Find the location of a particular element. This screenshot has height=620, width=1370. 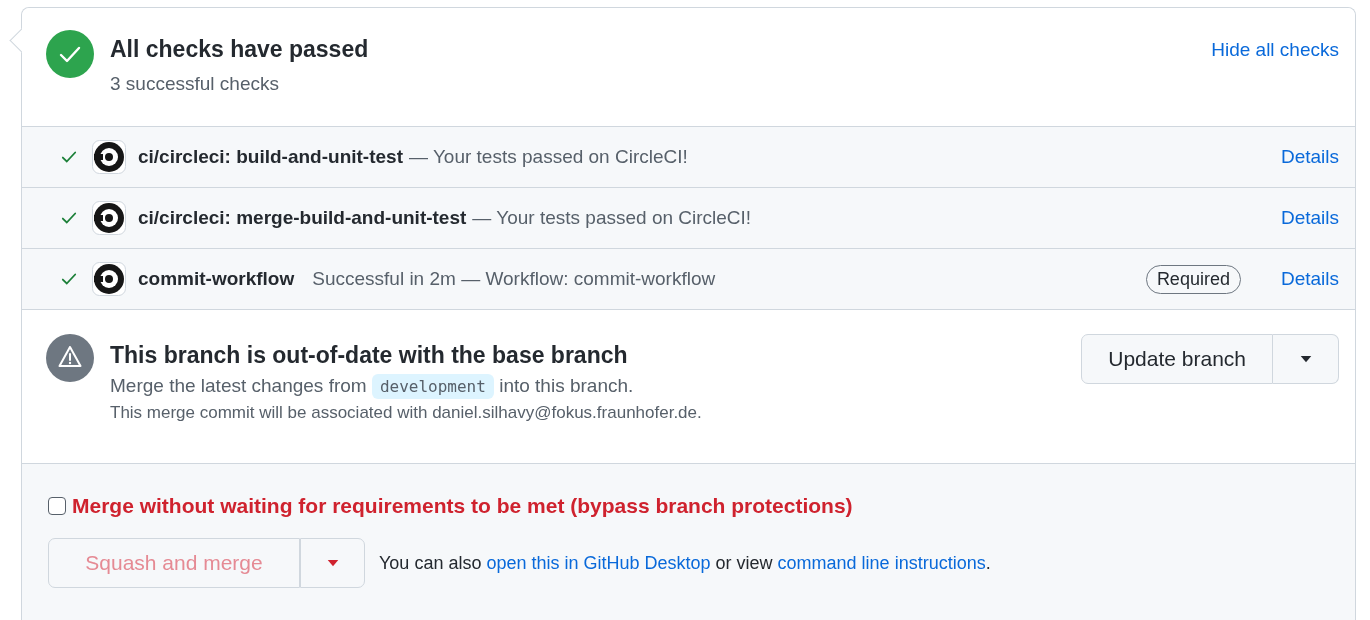

checks-count: 3 successful checks is located at coordinates (195, 84).